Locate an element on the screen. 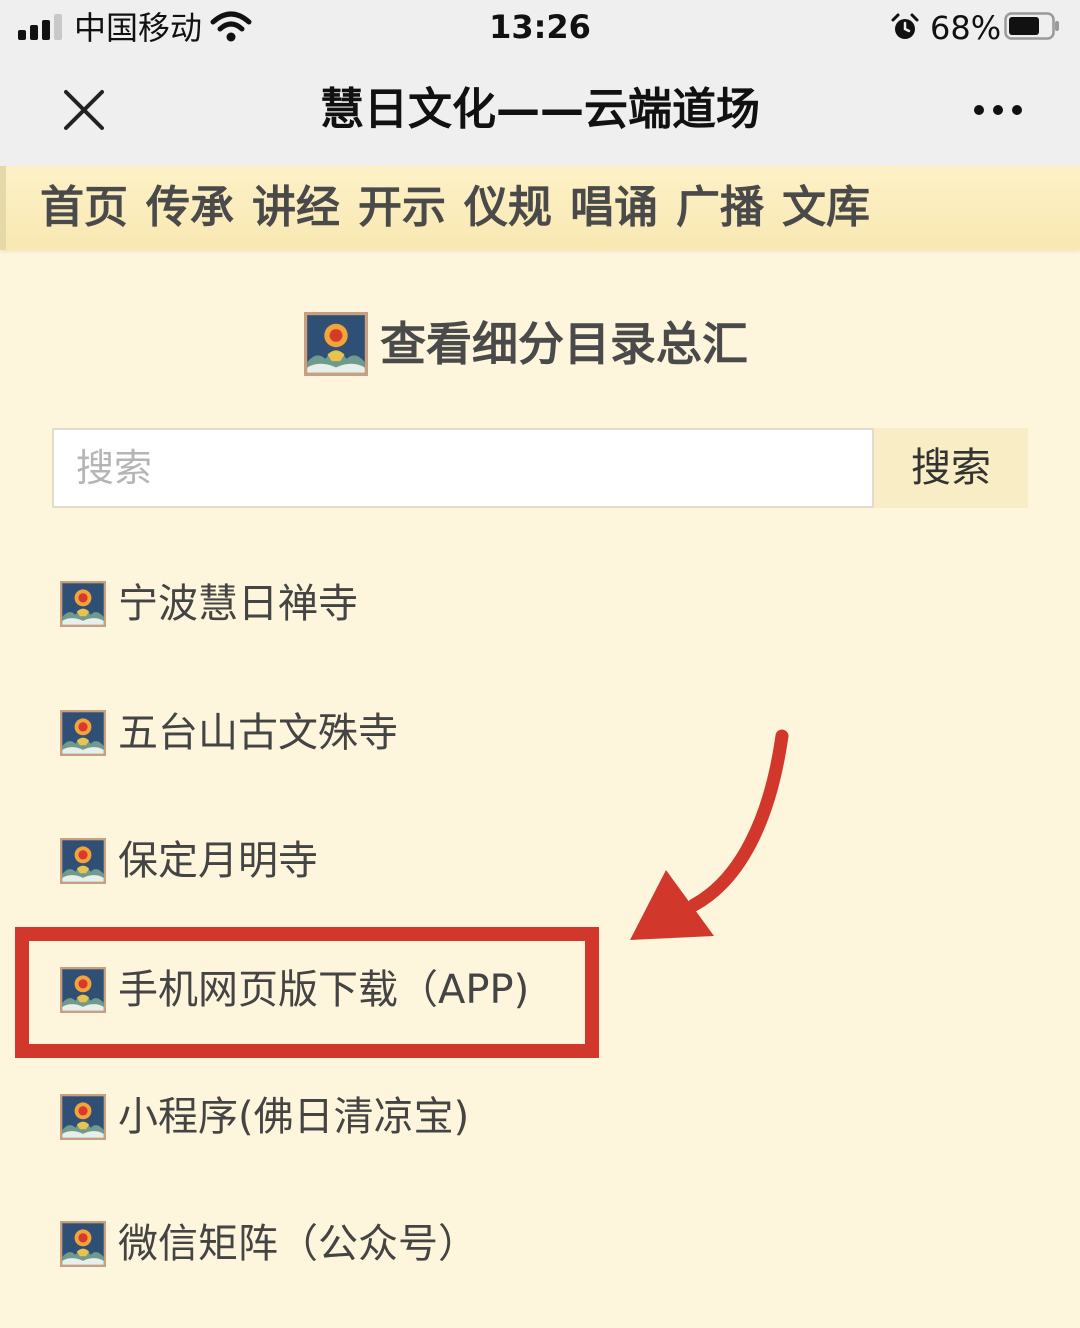 This screenshot has width=1080, height=1328. nav-item-sutra-lectures: 讲经 is located at coordinates (296, 208).